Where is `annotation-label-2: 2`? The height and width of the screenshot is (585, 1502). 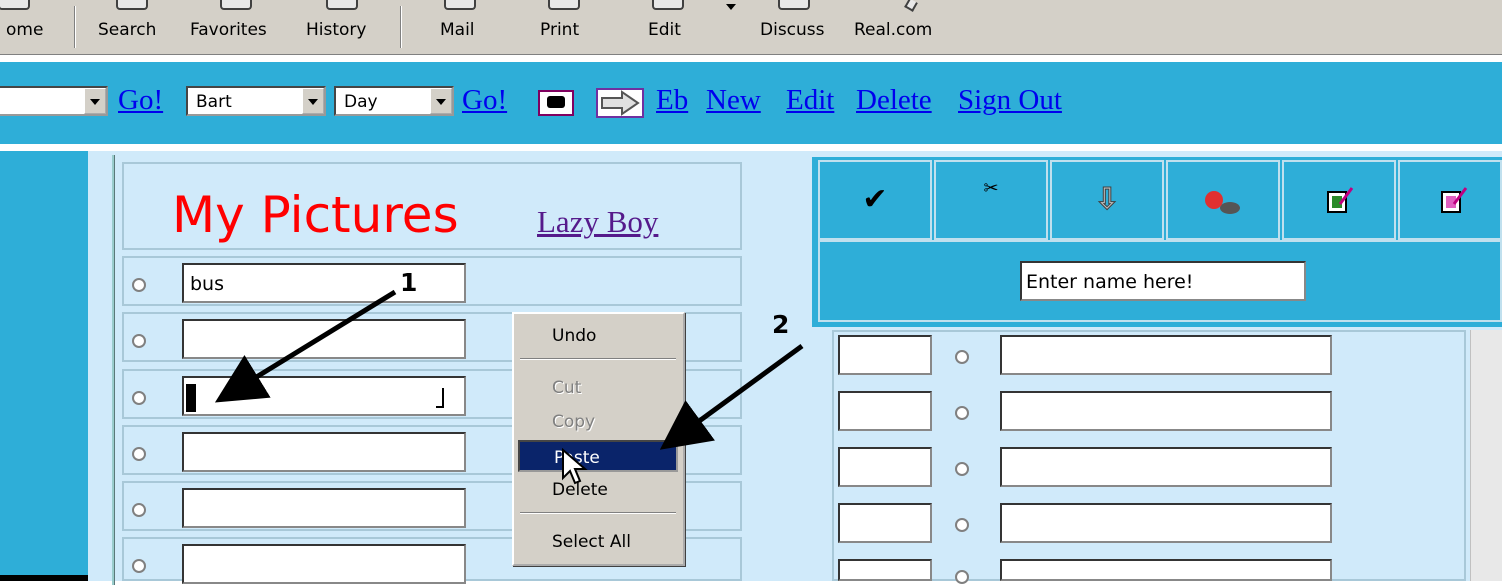
annotation-label-2: 2 is located at coordinates (781, 324).